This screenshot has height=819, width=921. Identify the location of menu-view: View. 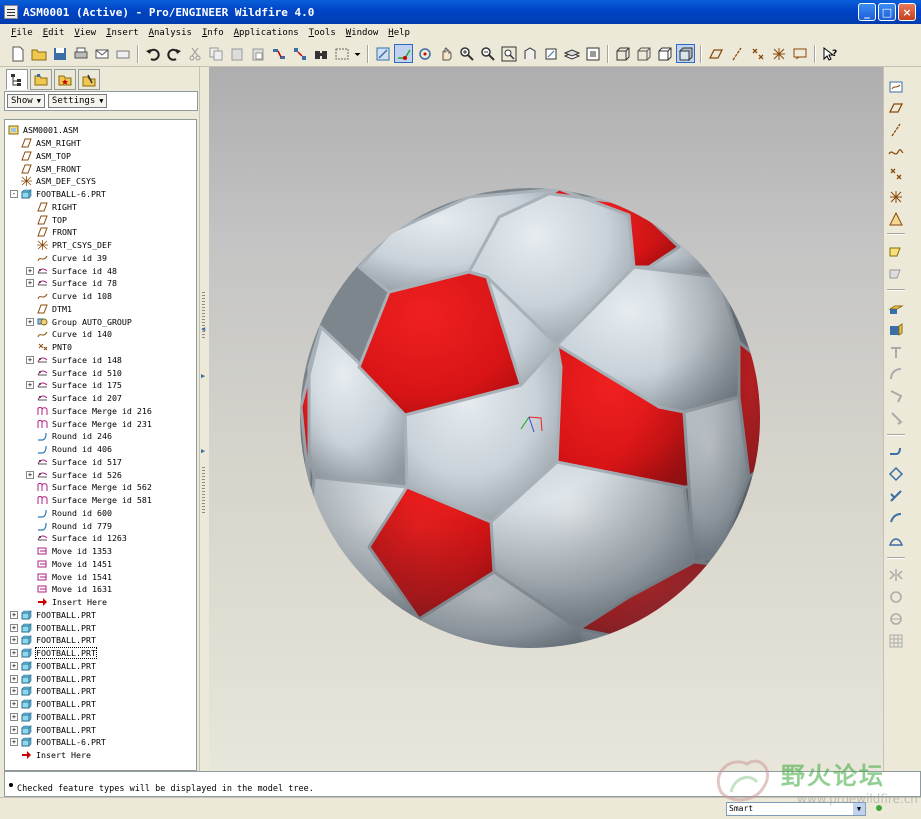
(85, 33).